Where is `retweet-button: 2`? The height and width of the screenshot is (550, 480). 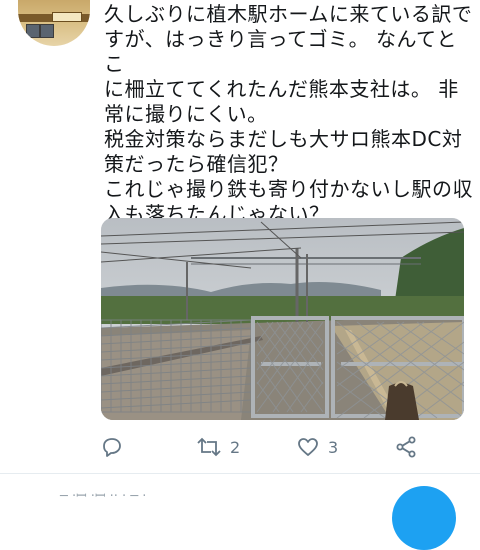 retweet-button: 2 is located at coordinates (218, 447).